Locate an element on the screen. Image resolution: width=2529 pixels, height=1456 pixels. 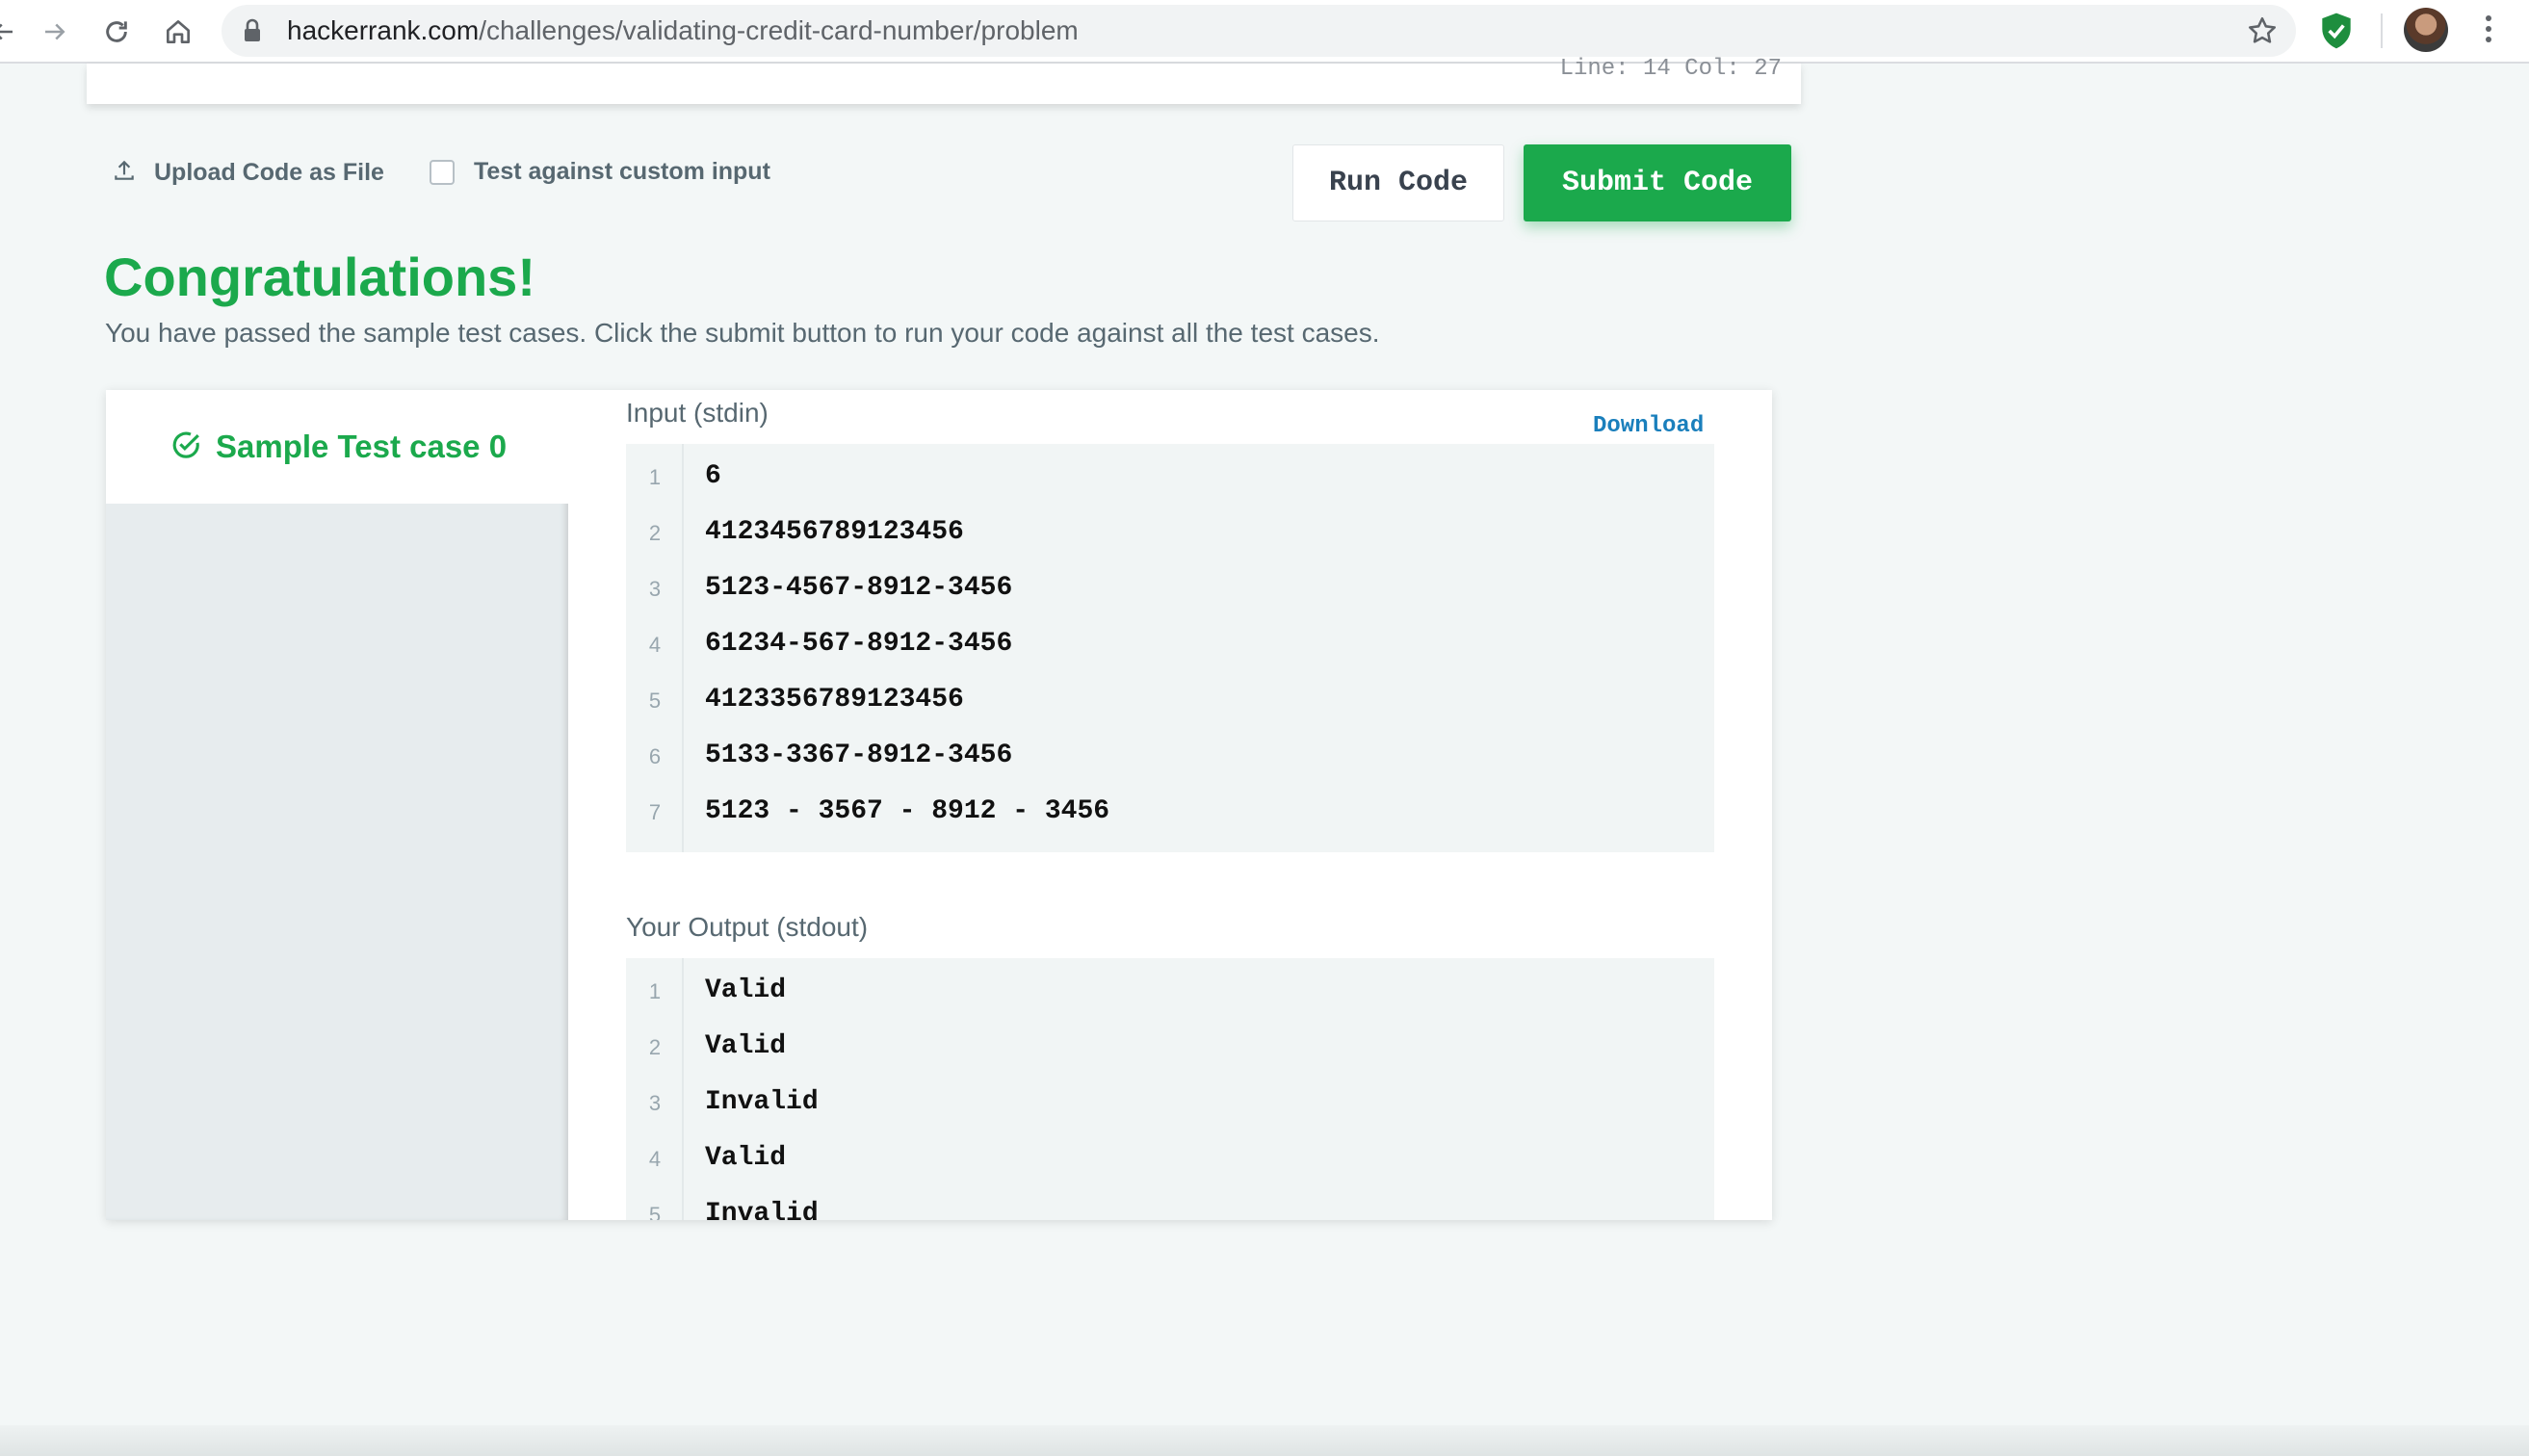
input-line: 2 4123456789123456 is located at coordinates (1170, 535).